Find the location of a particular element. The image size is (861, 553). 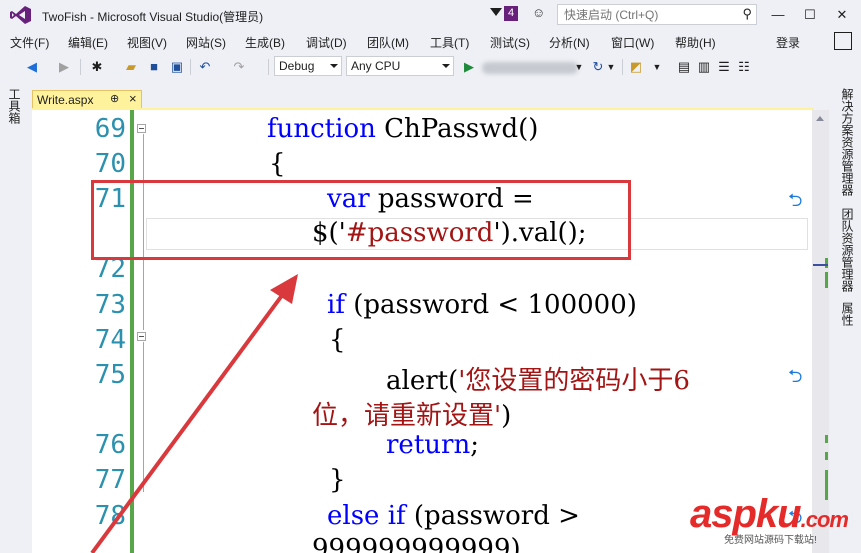

code-line-70: { is located at coordinates (277, 164).